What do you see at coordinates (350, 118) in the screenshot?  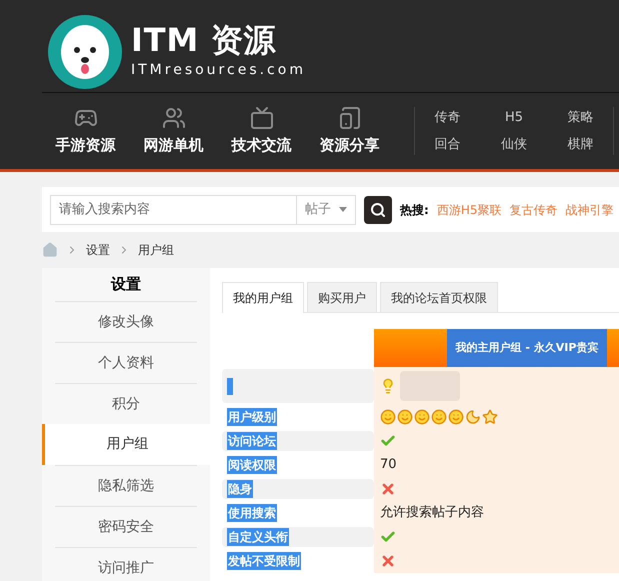 I see `tablet-icon` at bounding box center [350, 118].